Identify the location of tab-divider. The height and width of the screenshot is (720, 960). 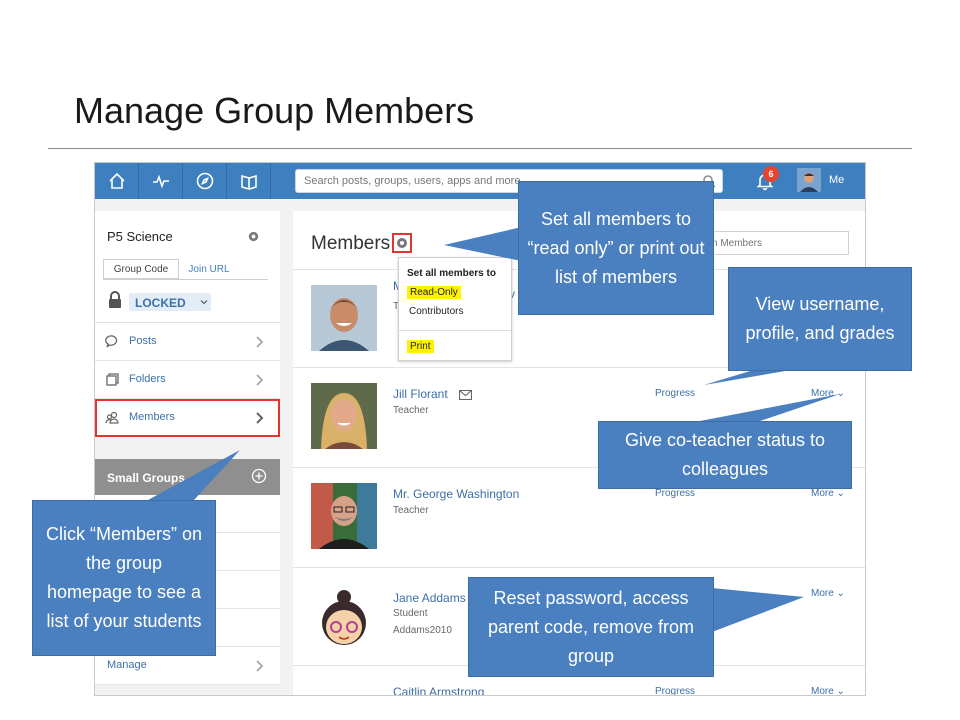
(185, 279).